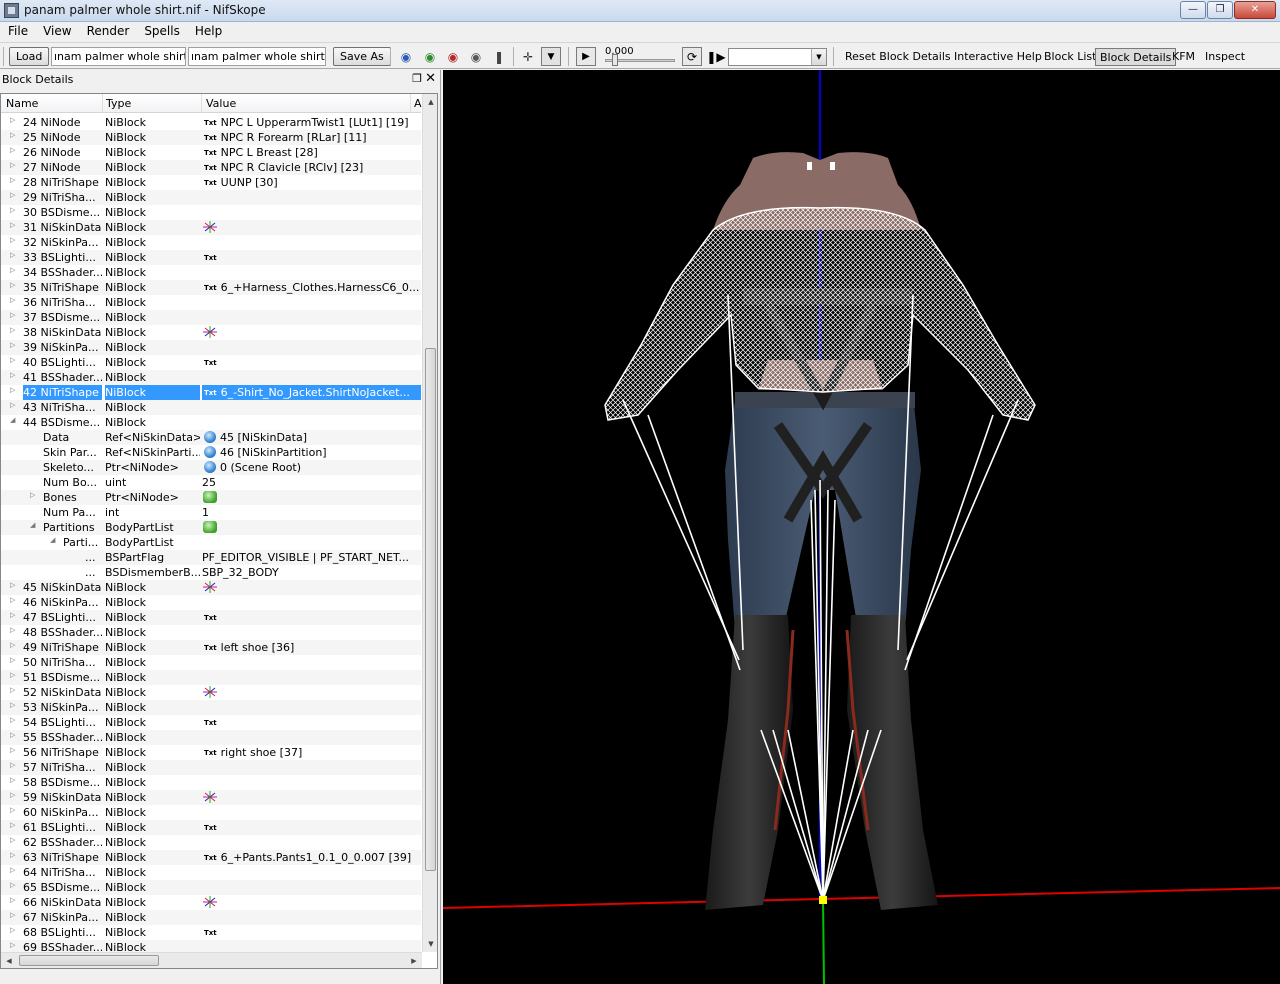 The width and height of the screenshot is (1280, 984). I want to click on tree-row: ▷ 50 NiTriSha... NiBlock, so click(211, 662).